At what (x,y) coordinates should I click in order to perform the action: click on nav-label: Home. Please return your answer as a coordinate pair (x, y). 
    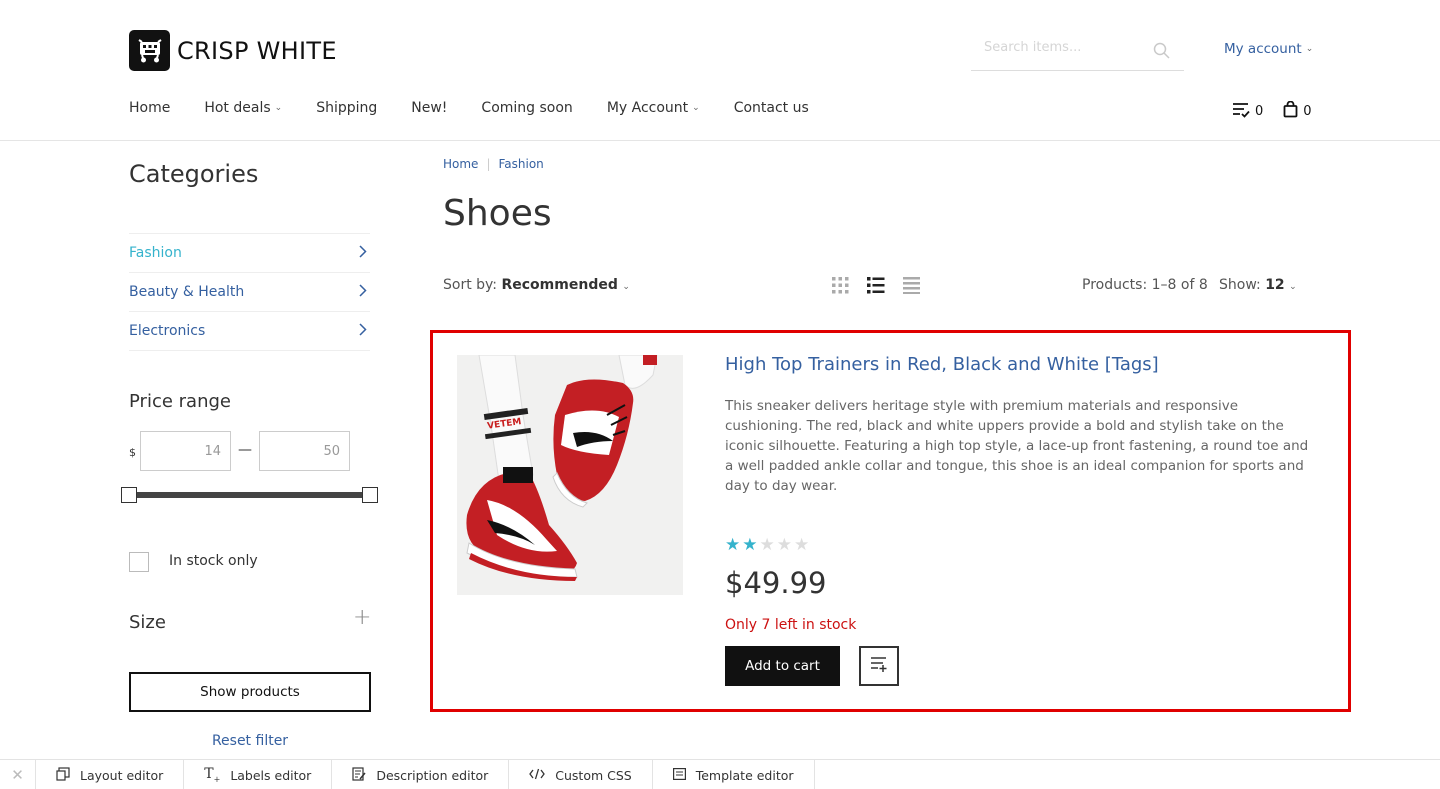
    Looking at the image, I should click on (150, 108).